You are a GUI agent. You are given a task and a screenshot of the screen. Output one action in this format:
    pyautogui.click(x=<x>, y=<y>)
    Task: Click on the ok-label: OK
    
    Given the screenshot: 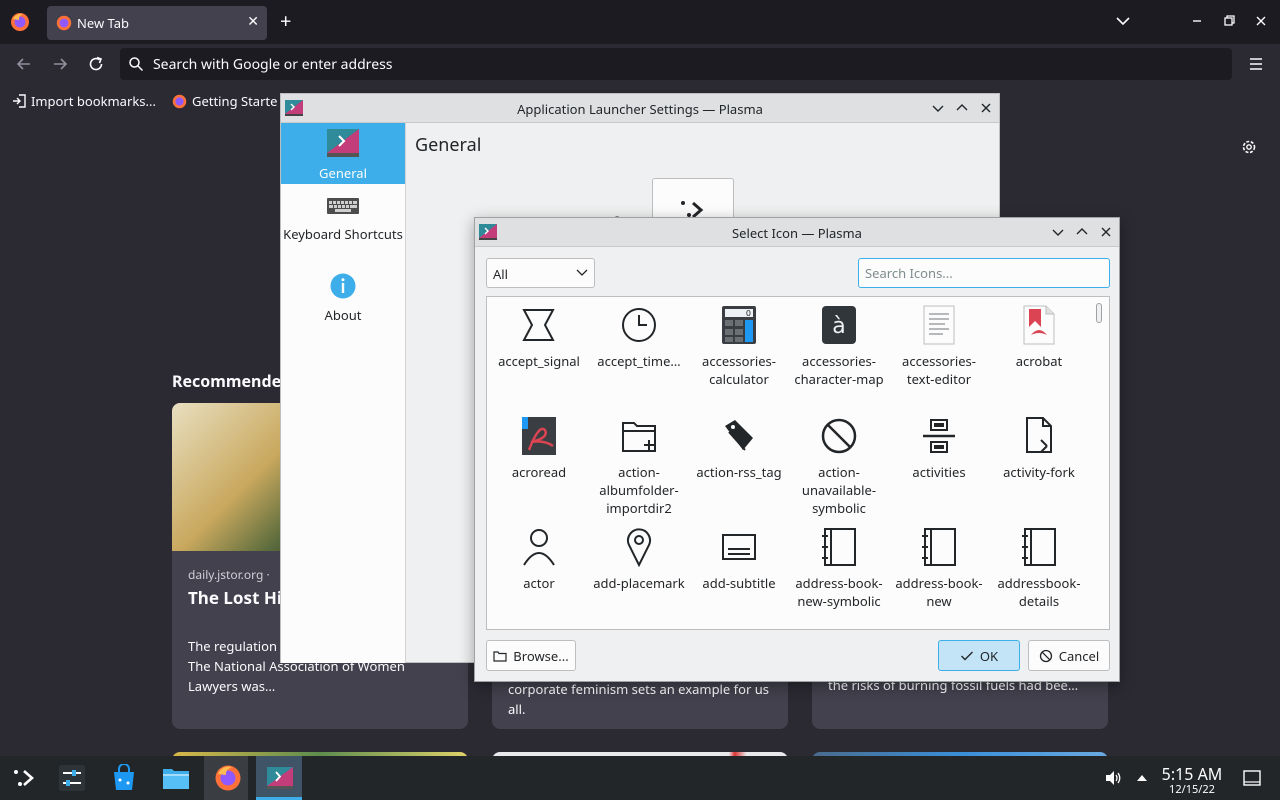 What is the action you would take?
    pyautogui.click(x=989, y=655)
    